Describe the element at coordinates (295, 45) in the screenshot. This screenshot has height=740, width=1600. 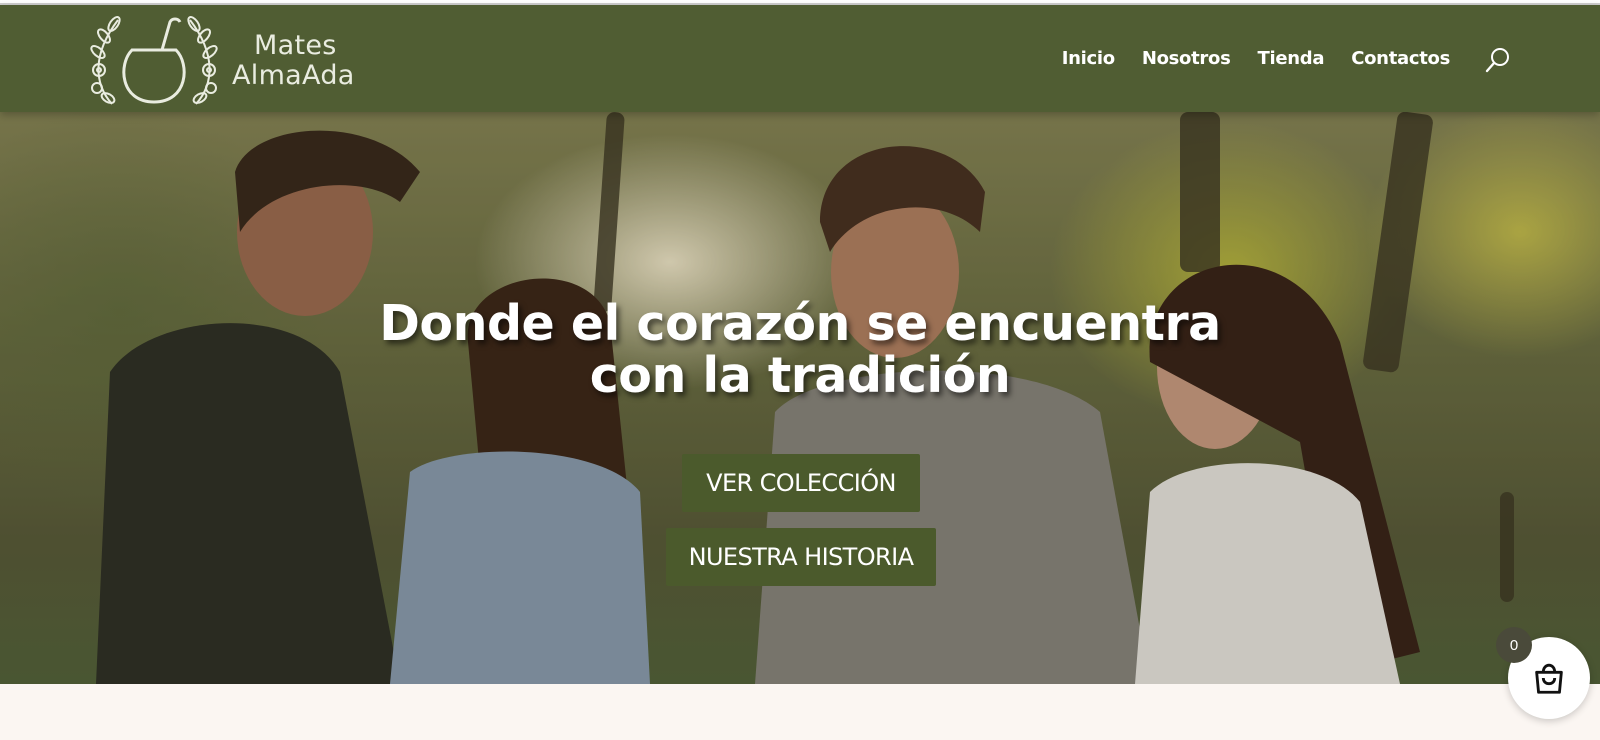
I see `brand-line1: Mates` at that location.